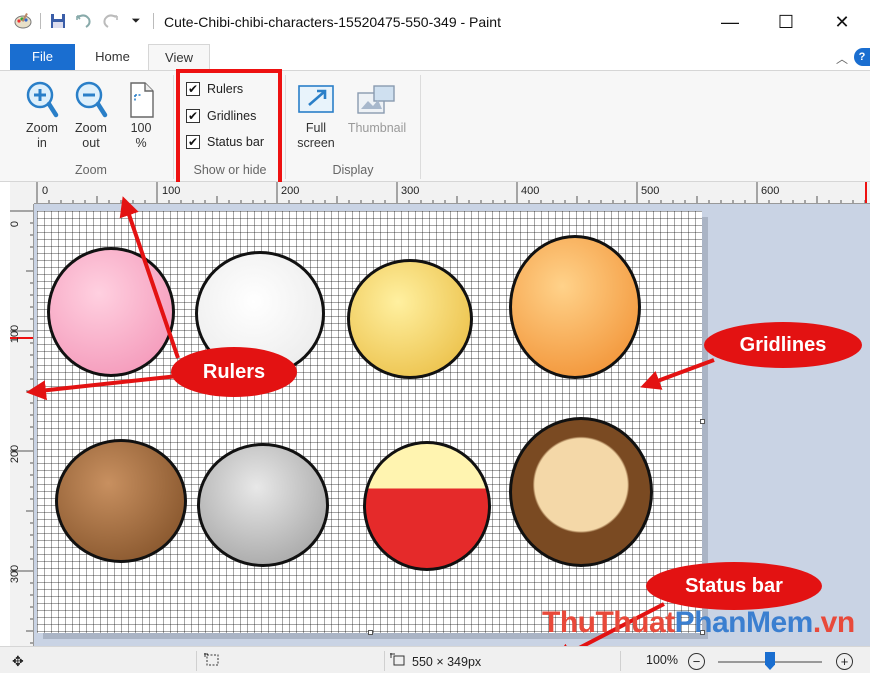  Describe the element at coordinates (229, 128) in the screenshot. I see `show-hide-highlight` at that location.